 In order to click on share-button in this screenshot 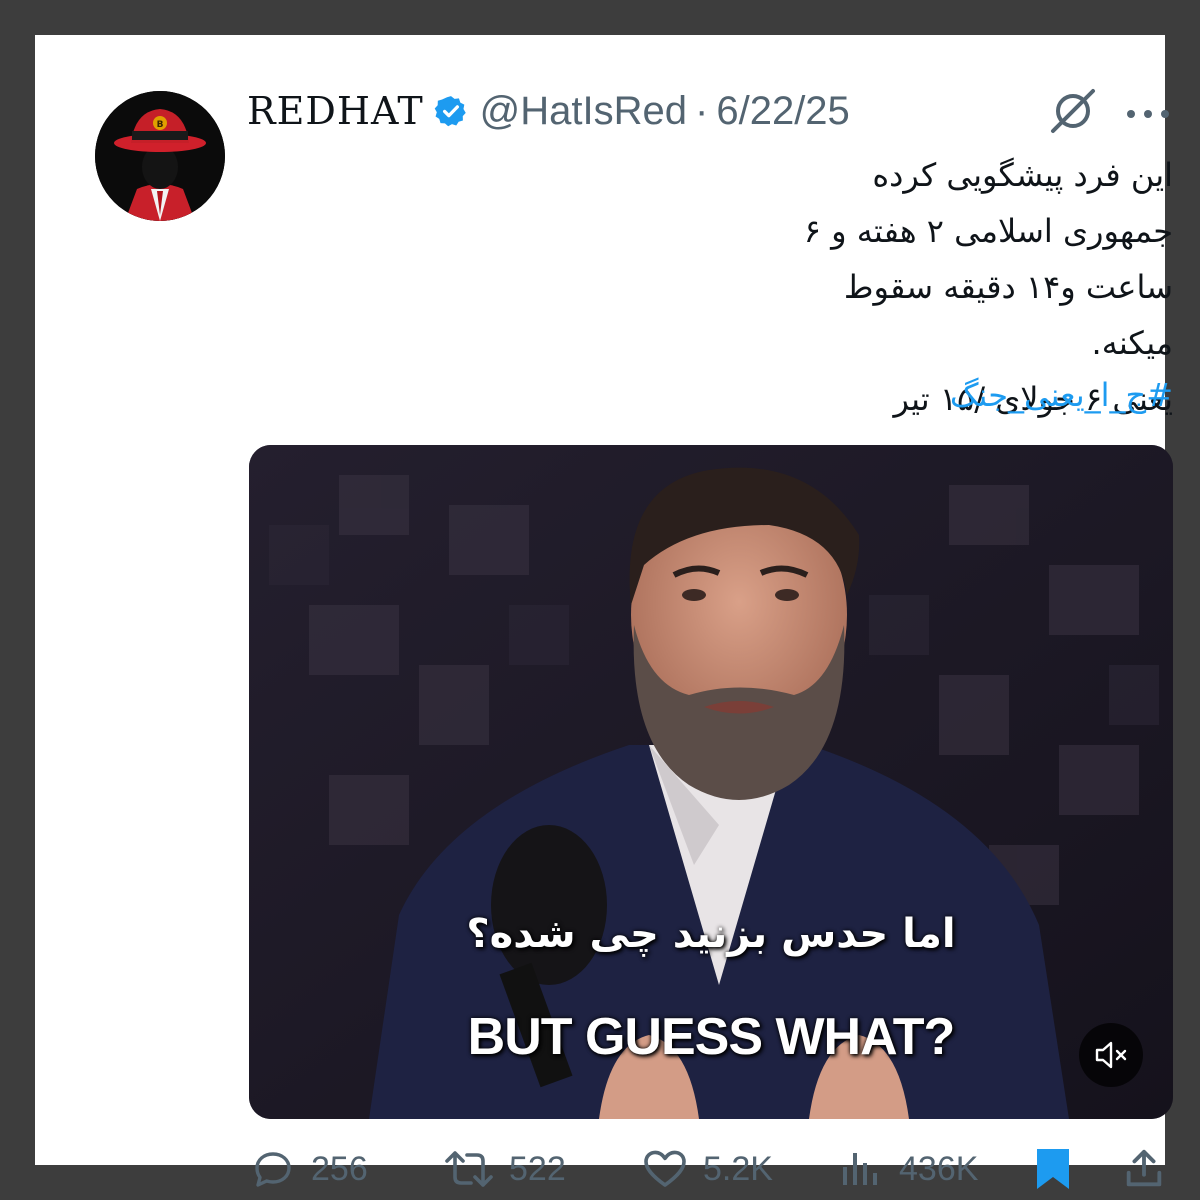, I will do `click(1144, 1169)`.